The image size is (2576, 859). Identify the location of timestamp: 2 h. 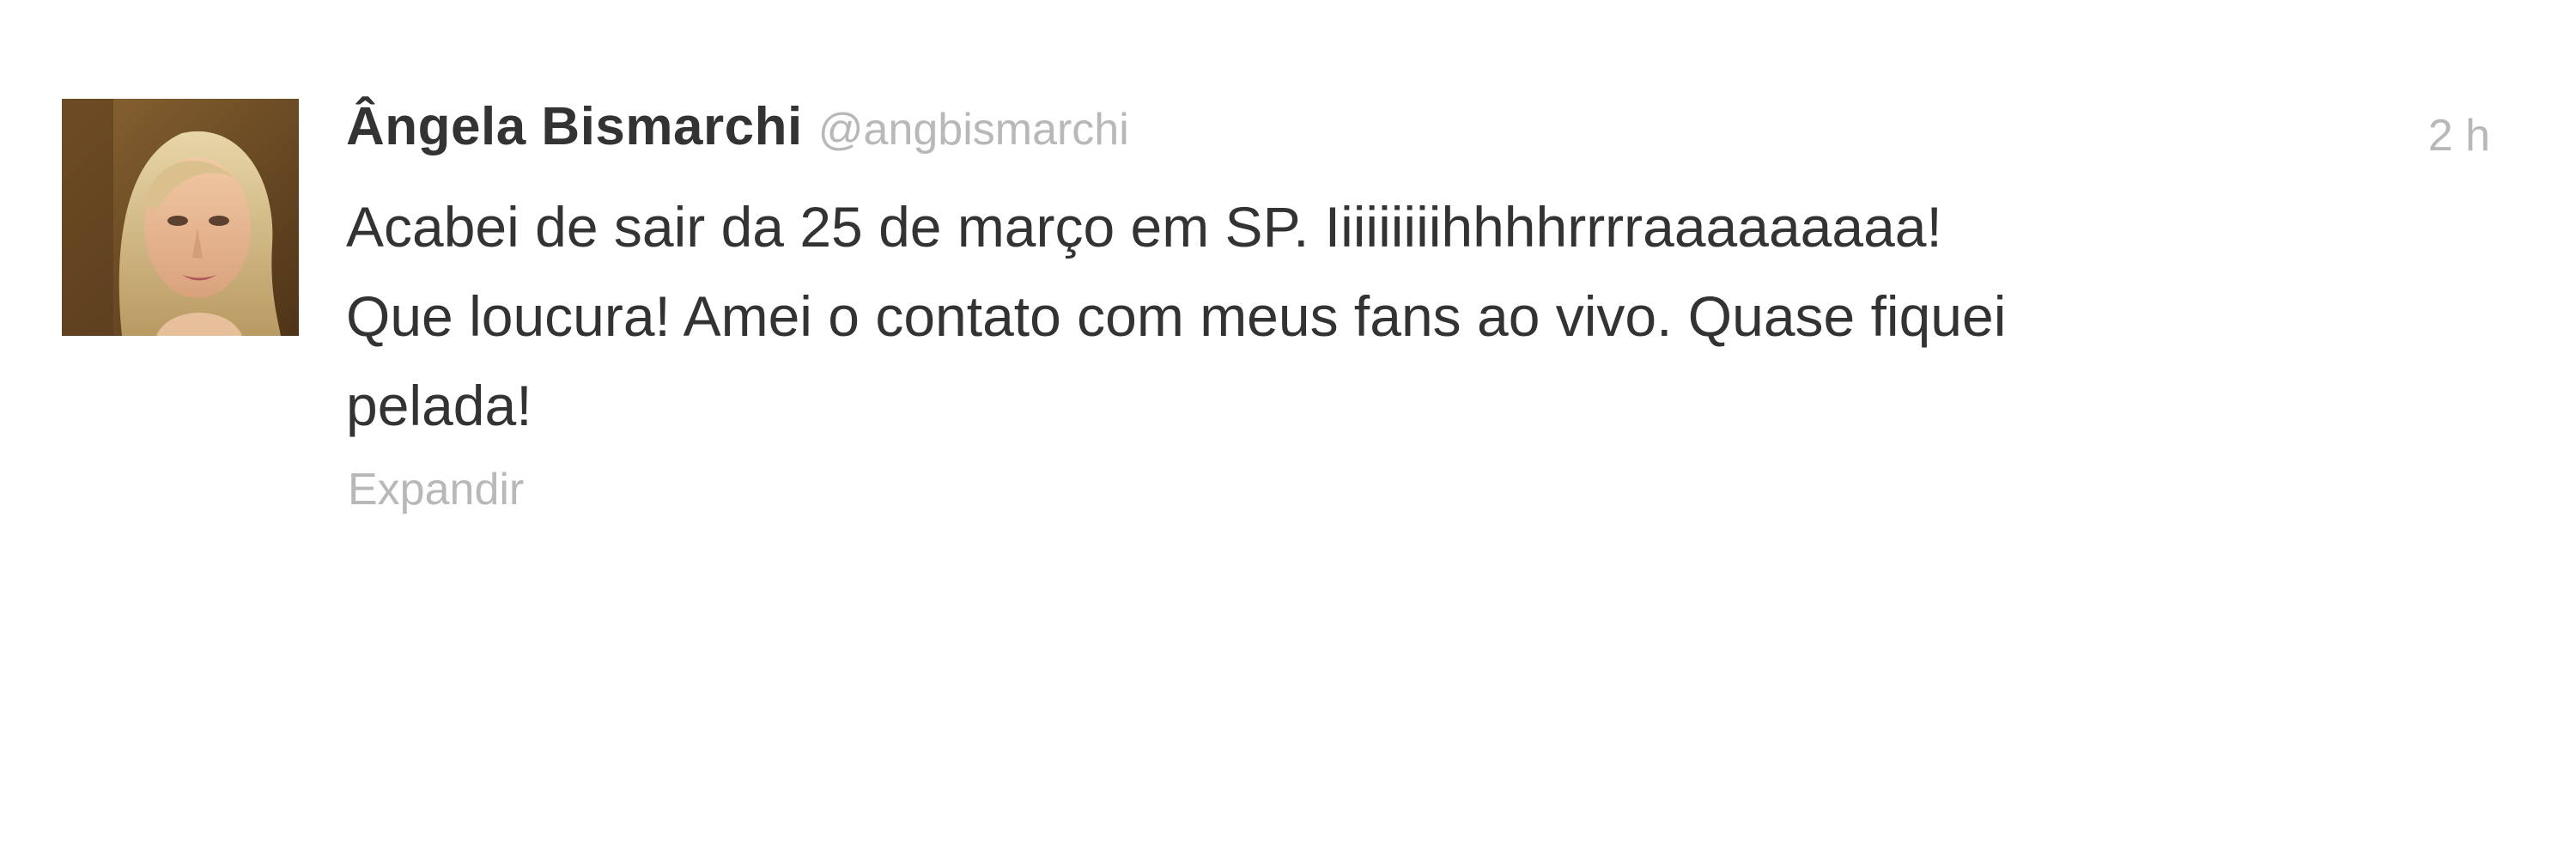
(2459, 135).